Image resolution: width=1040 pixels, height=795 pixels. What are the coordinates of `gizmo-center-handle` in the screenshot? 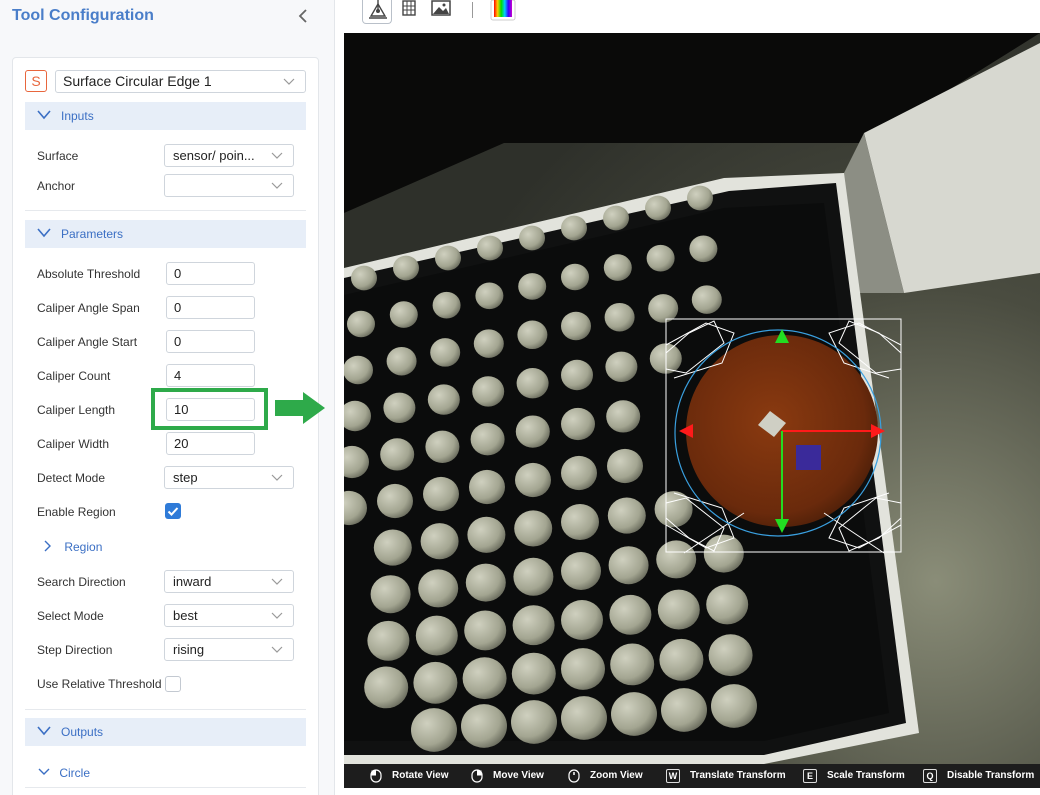 It's located at (808, 457).